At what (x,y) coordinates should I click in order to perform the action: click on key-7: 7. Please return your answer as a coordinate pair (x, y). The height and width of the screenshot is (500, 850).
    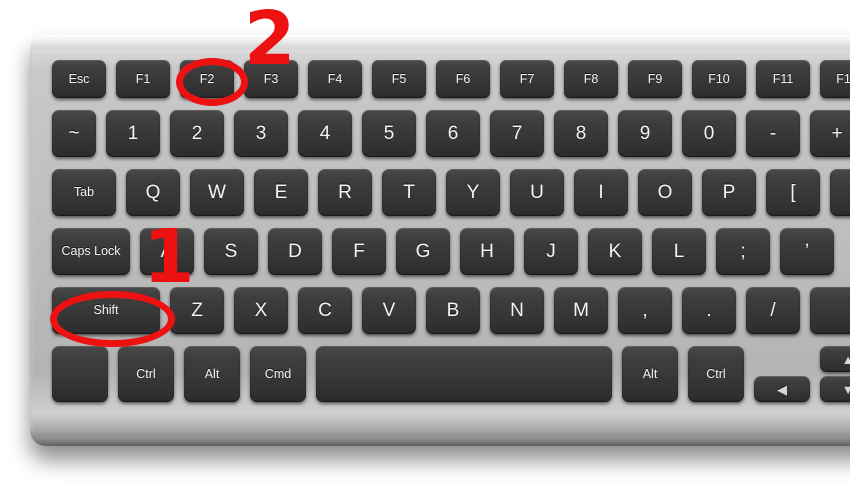
    Looking at the image, I should click on (517, 133).